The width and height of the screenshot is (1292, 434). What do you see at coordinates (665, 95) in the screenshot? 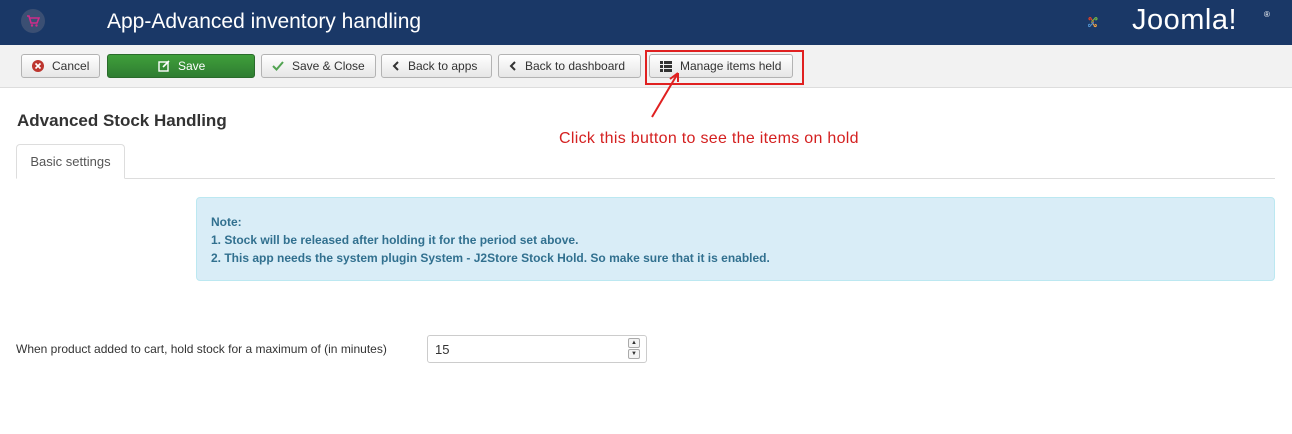
I see `annotation-arrow-icon` at bounding box center [665, 95].